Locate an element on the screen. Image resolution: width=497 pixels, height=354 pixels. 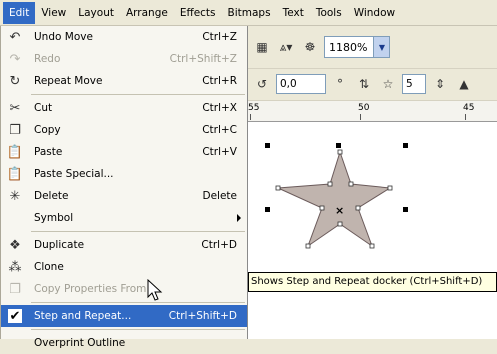
menu-window: Window is located at coordinates (374, 13).